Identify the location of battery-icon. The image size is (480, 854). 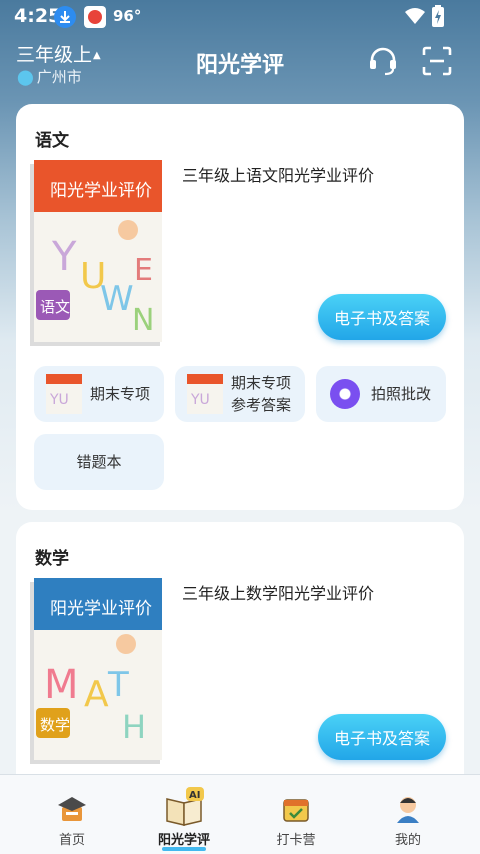
(438, 18).